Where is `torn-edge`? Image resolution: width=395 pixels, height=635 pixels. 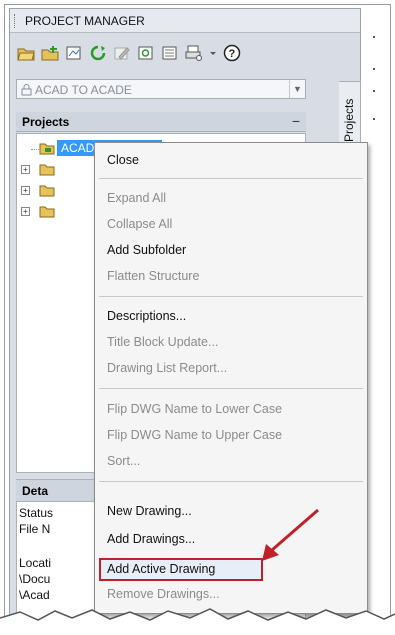 torn-edge is located at coordinates (197, 621).